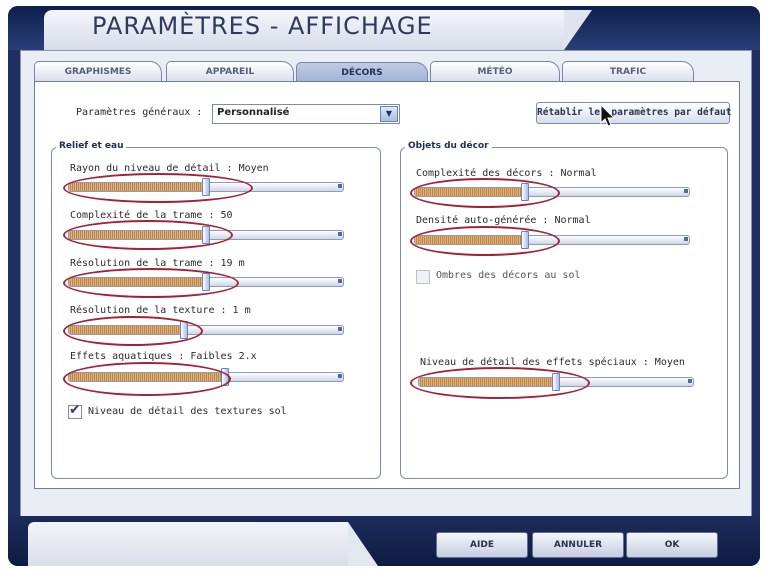 The width and height of the screenshot is (768, 571). Describe the element at coordinates (262, 26) in the screenshot. I see `window-title: PARAMÈTRES - AFFICHAGE` at that location.